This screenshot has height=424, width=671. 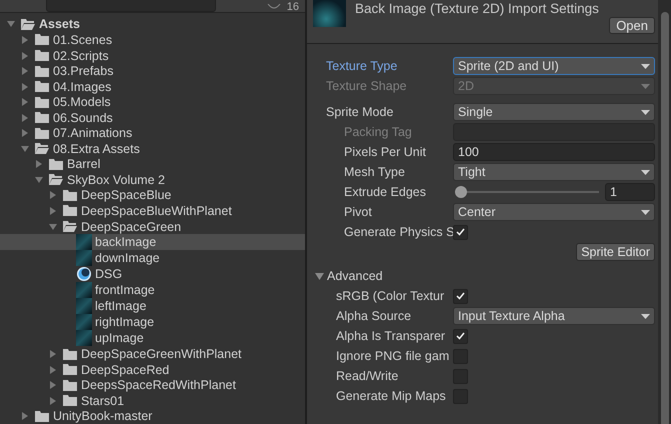 What do you see at coordinates (152, 226) in the screenshot?
I see `tree-item: DeepSpaceGreen` at bounding box center [152, 226].